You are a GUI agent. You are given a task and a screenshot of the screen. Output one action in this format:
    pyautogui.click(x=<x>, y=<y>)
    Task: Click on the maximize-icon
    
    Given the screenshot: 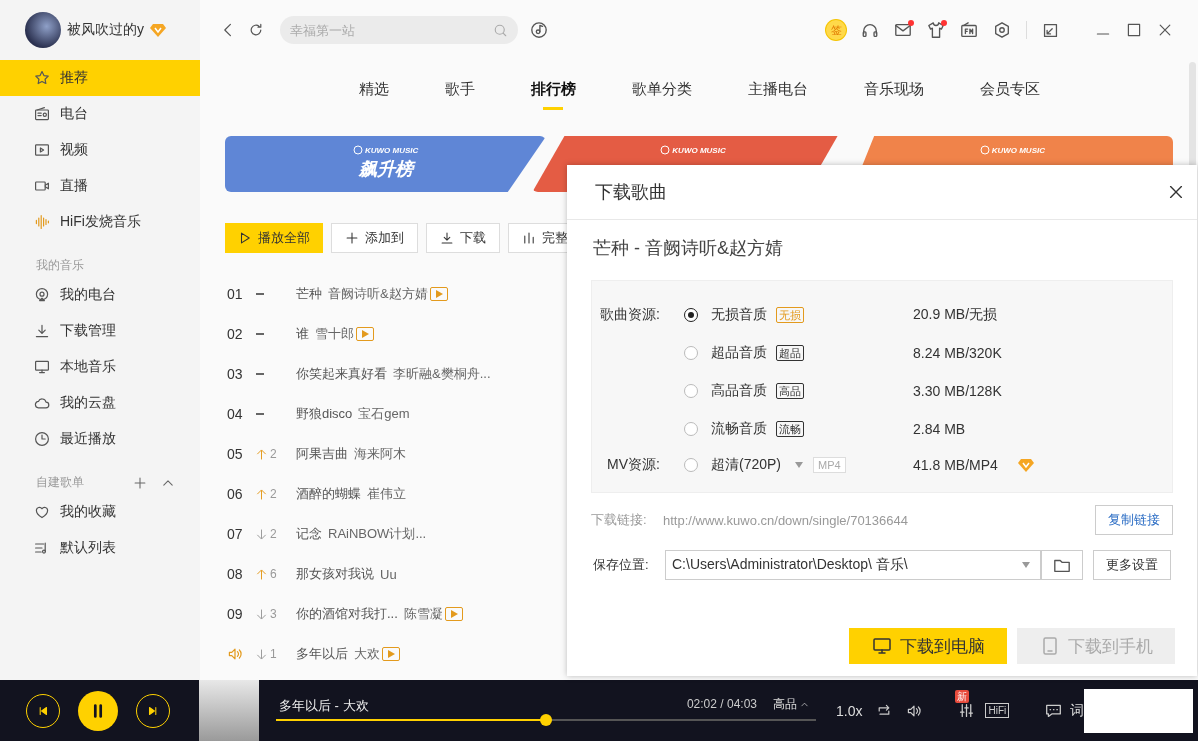 What is the action you would take?
    pyautogui.click(x=1134, y=30)
    